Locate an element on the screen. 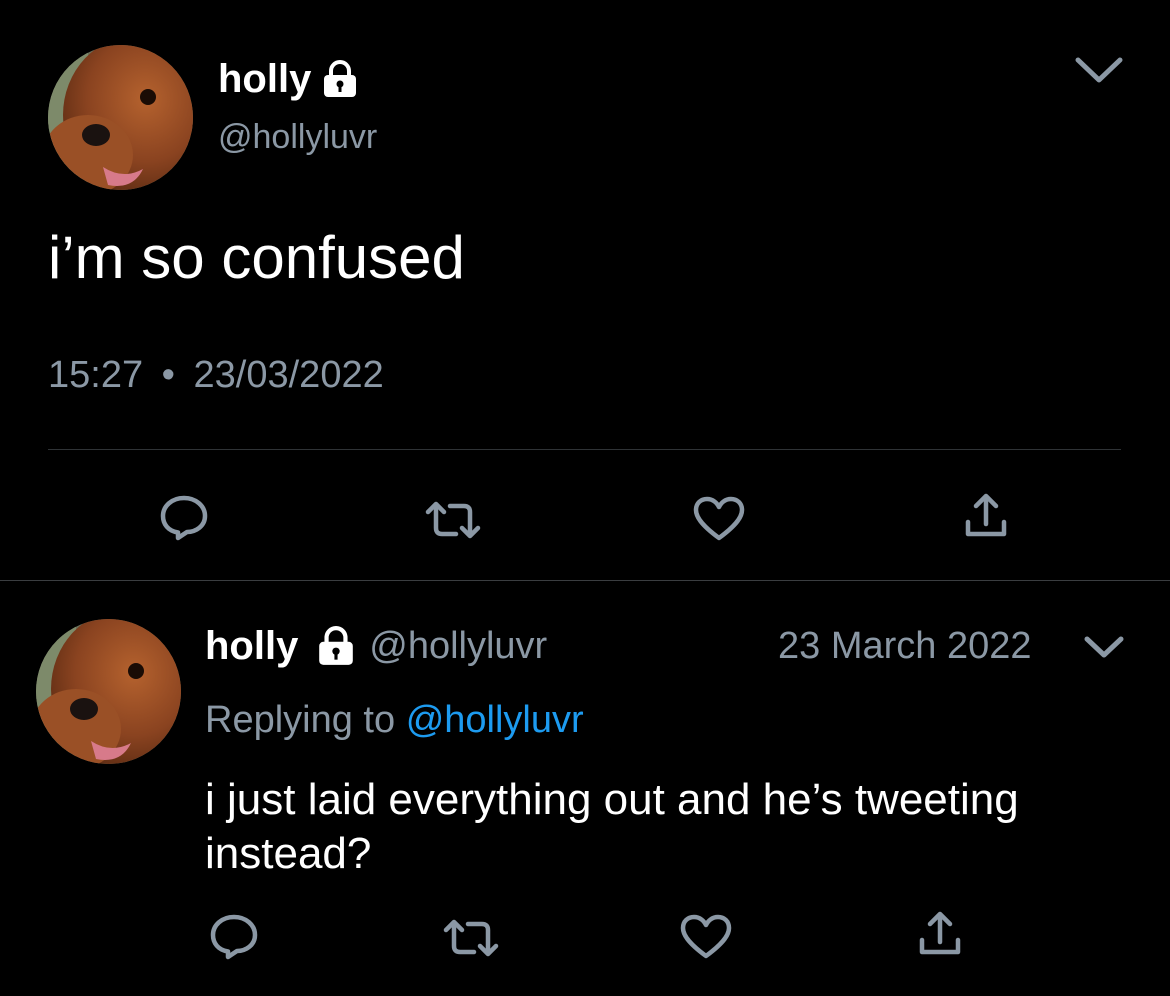 The image size is (1170, 996). replying-to-handle: @hollyluvr is located at coordinates (495, 720).